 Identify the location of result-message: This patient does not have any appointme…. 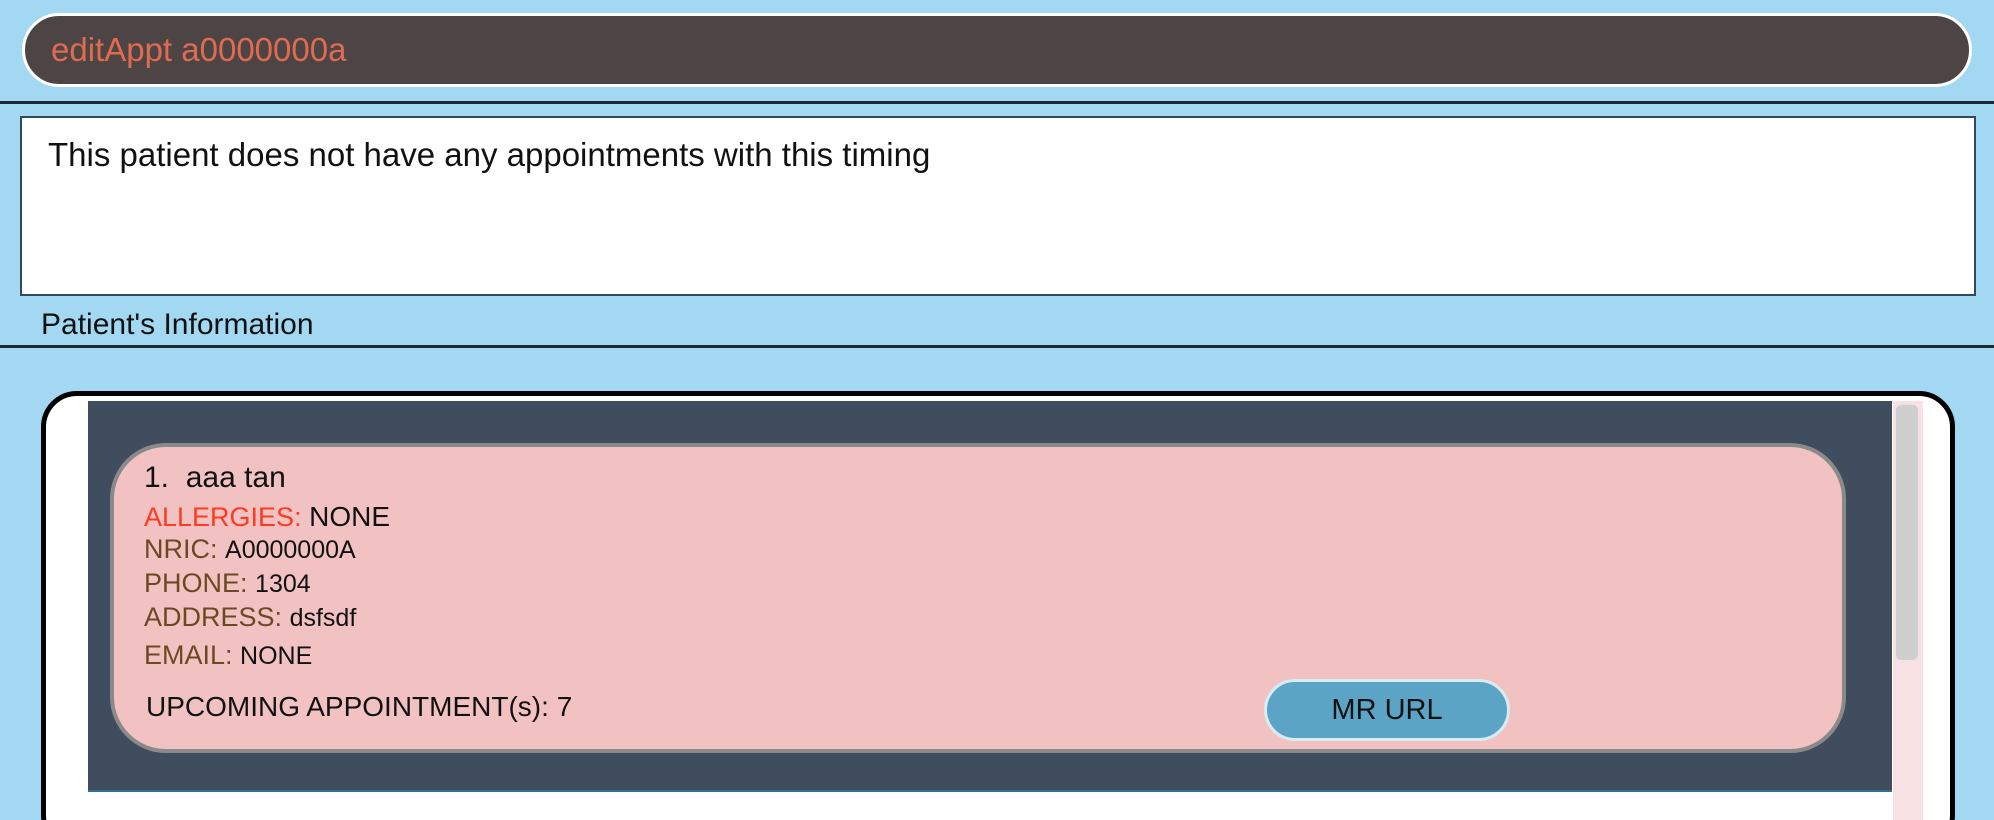
(489, 154).